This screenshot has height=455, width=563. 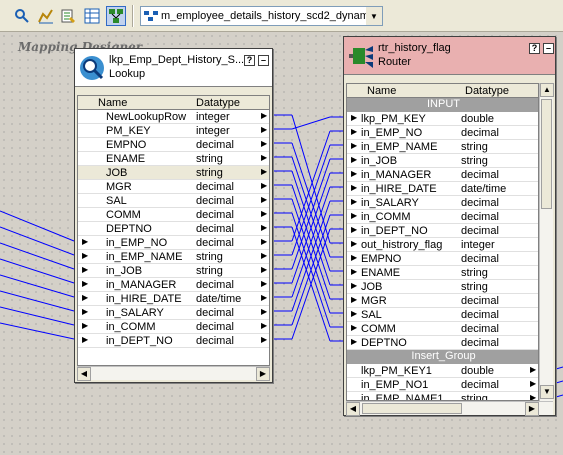 I want to click on lookup-port-row: ▶ in_JOB string ▶, so click(x=173, y=271).